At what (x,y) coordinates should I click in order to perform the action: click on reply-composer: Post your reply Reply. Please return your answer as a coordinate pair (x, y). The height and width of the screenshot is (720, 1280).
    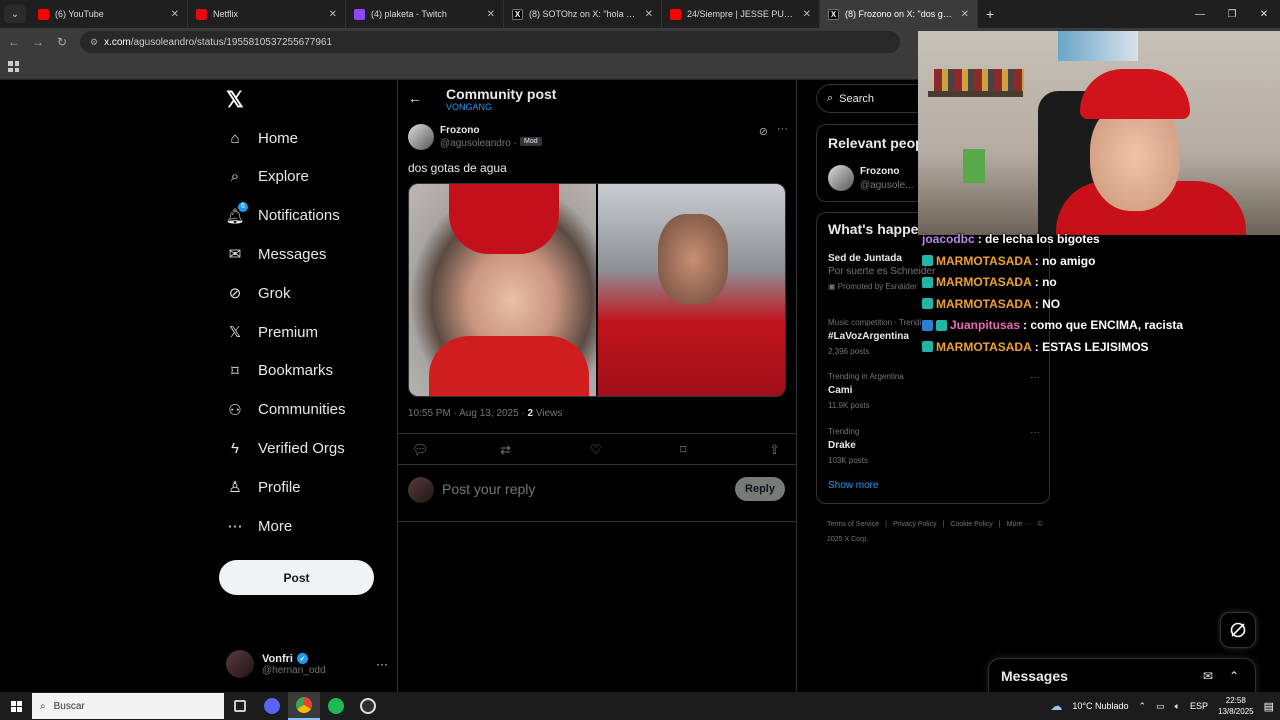
    Looking at the image, I should click on (597, 494).